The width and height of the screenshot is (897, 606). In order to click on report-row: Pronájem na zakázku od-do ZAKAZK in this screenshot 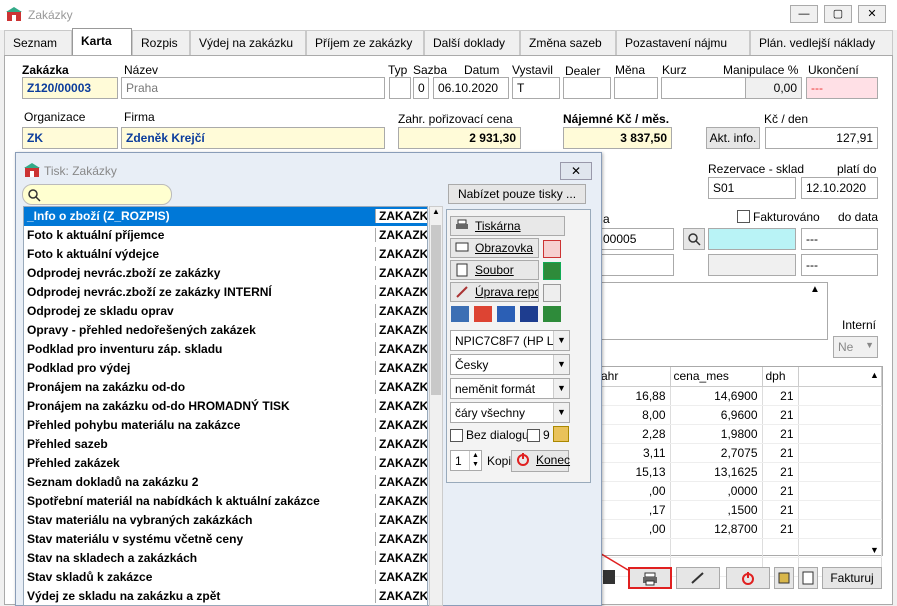, I will do `click(225, 387)`.